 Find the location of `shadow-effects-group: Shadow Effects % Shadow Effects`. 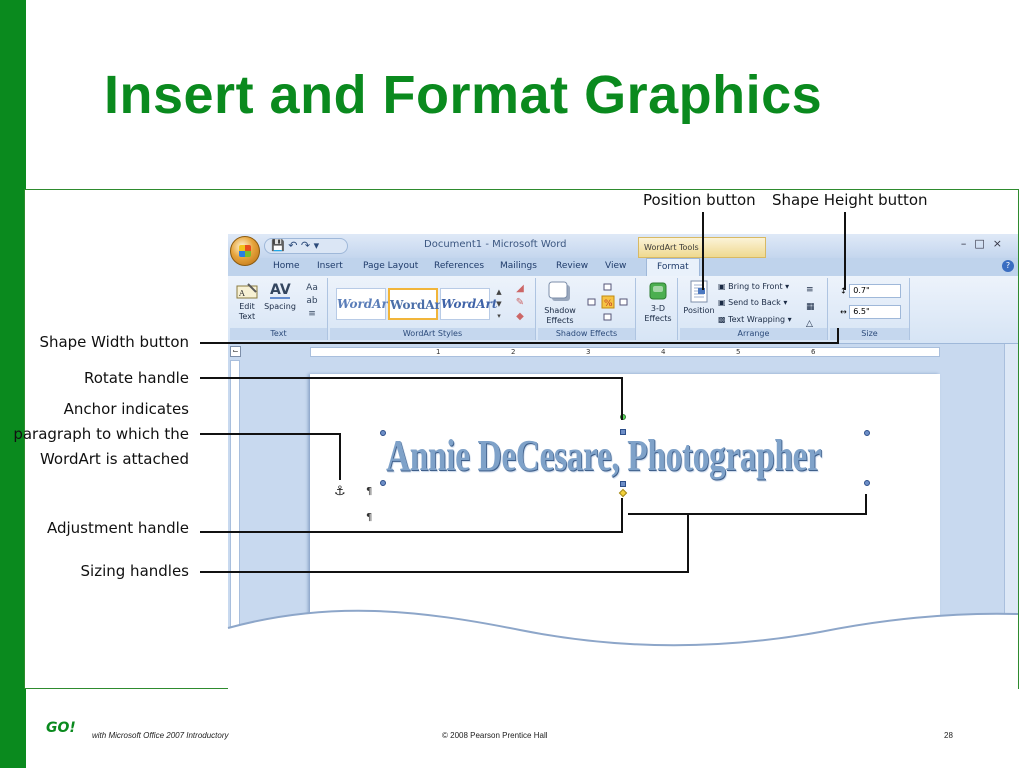

shadow-effects-group: Shadow Effects % Shadow Effects is located at coordinates (587, 309).